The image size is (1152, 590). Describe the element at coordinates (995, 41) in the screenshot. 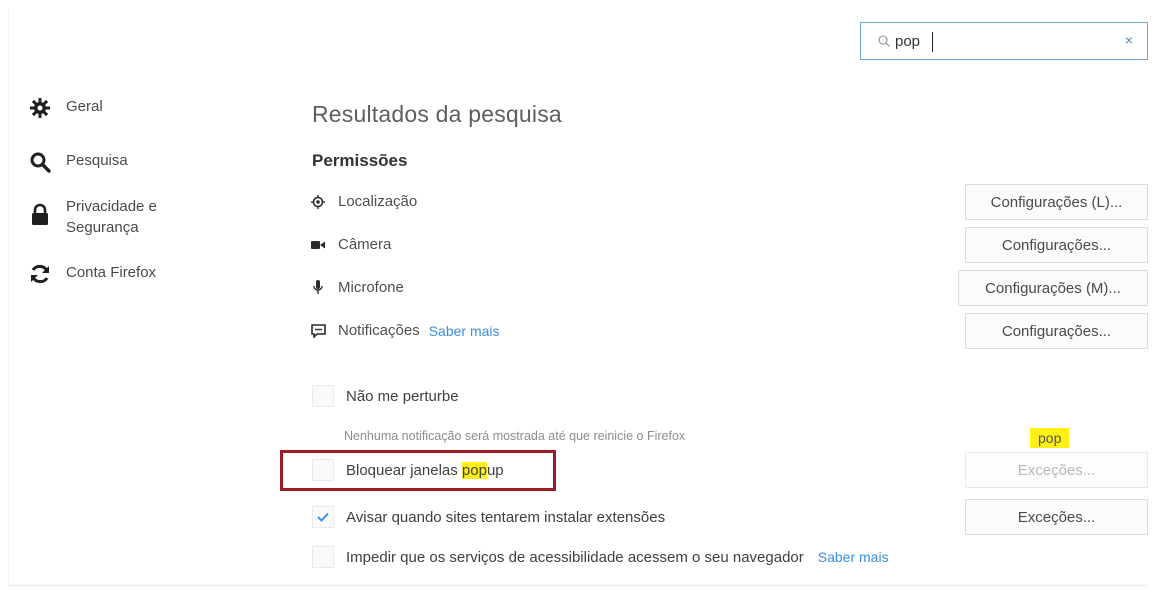

I see `search-input` at that location.